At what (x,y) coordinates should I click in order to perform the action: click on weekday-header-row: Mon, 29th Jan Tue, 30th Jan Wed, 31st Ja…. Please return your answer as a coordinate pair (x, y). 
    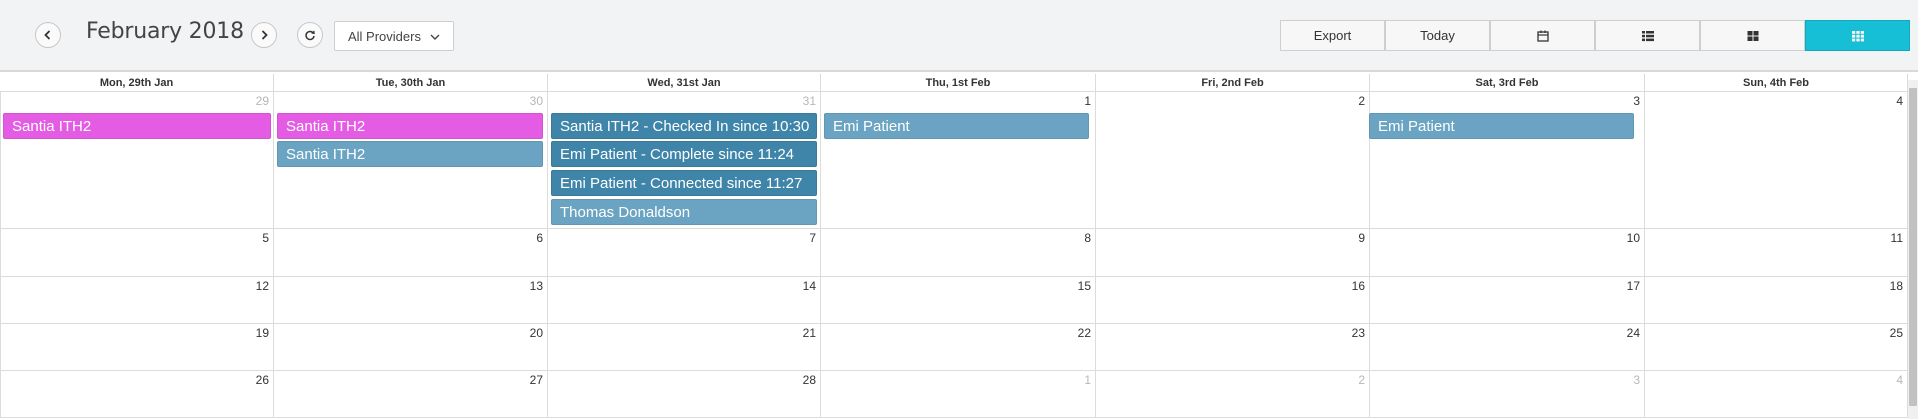
    Looking at the image, I should click on (954, 83).